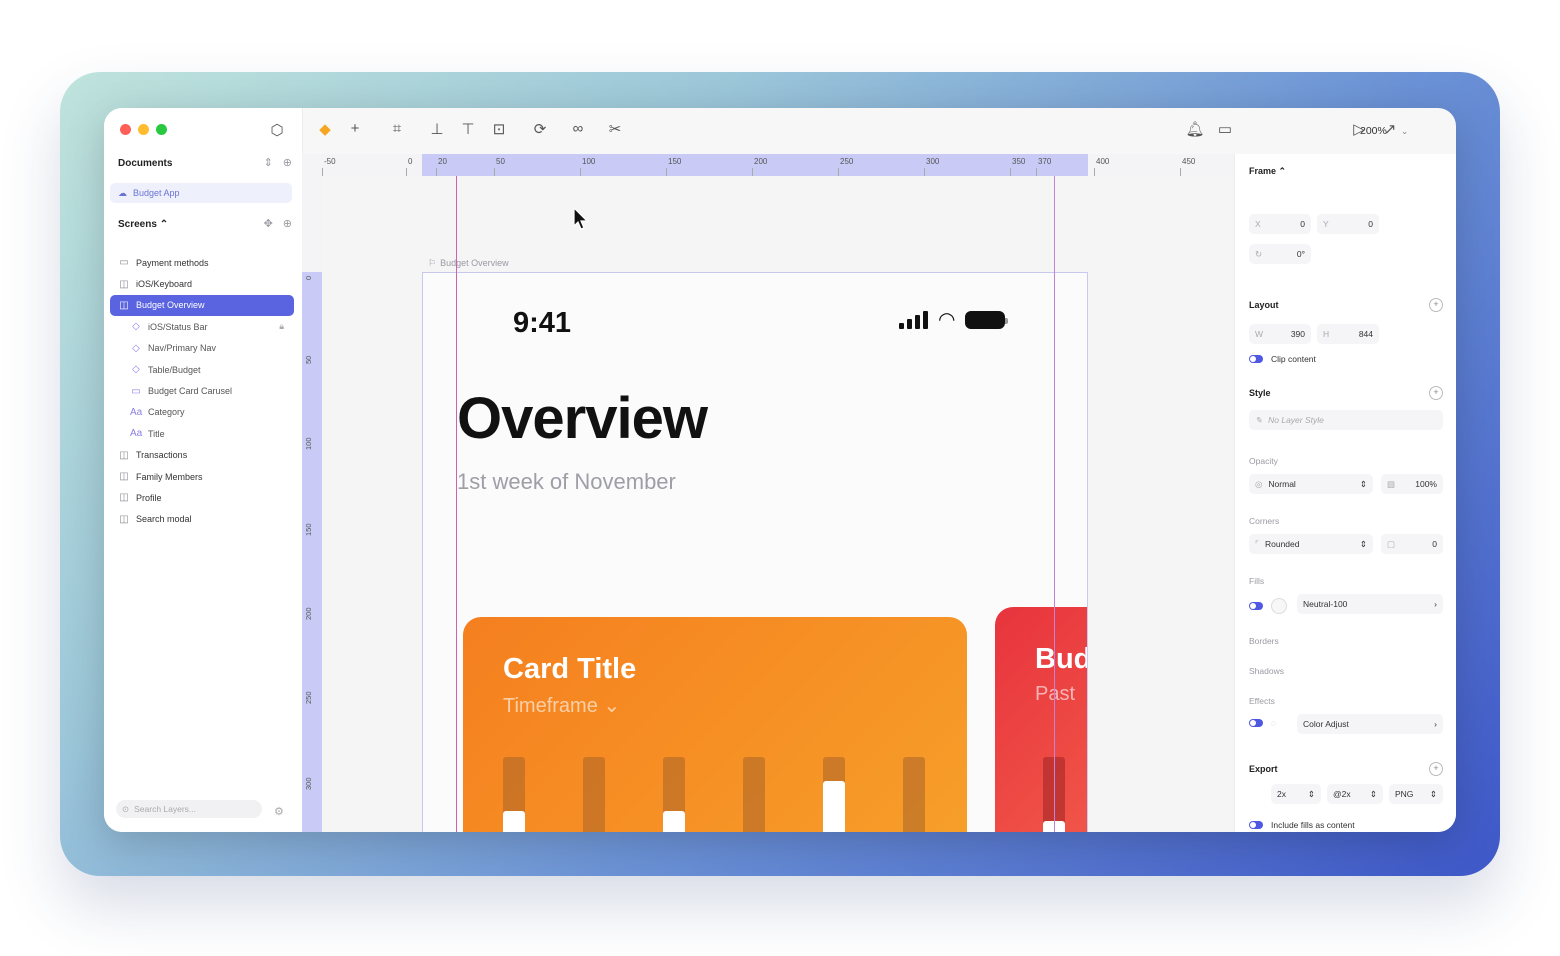  Describe the element at coordinates (540, 129) in the screenshot. I see `symbol-icon: ⟳` at that location.